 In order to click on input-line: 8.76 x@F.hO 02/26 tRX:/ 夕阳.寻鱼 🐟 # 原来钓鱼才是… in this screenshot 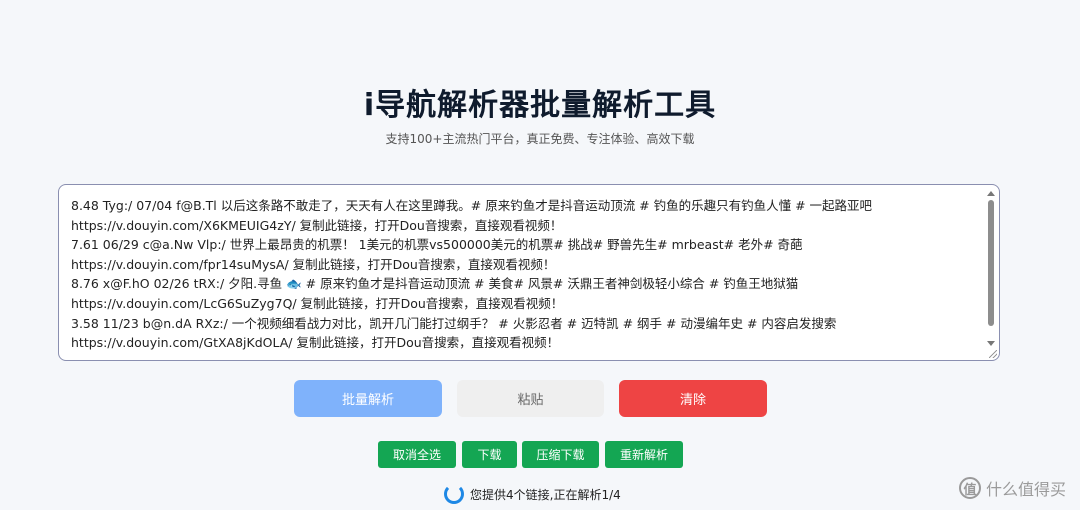, I will do `click(435, 284)`.